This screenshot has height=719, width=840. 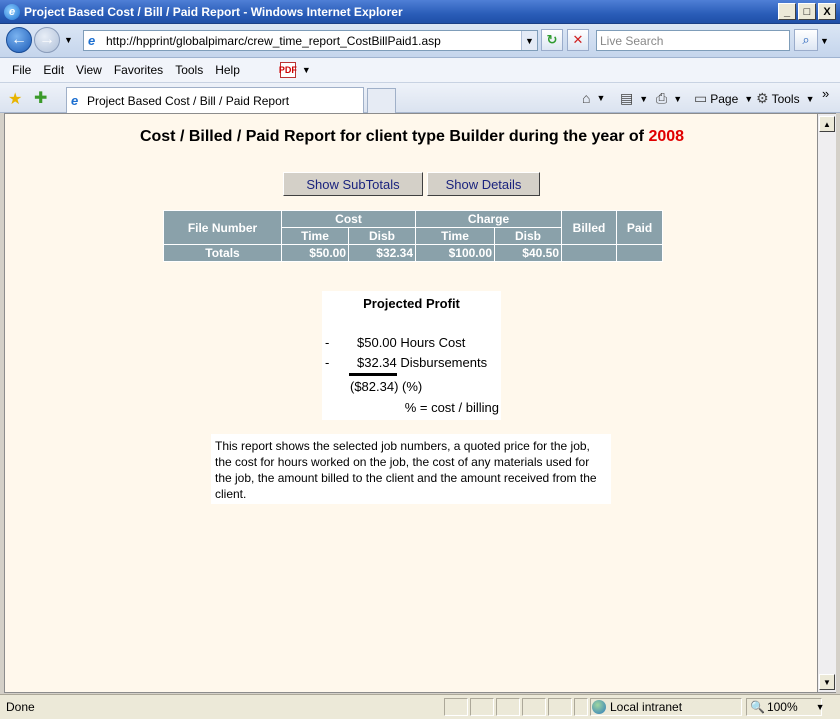 What do you see at coordinates (528, 236) in the screenshot?
I see `header-charge-disb: Disb` at bounding box center [528, 236].